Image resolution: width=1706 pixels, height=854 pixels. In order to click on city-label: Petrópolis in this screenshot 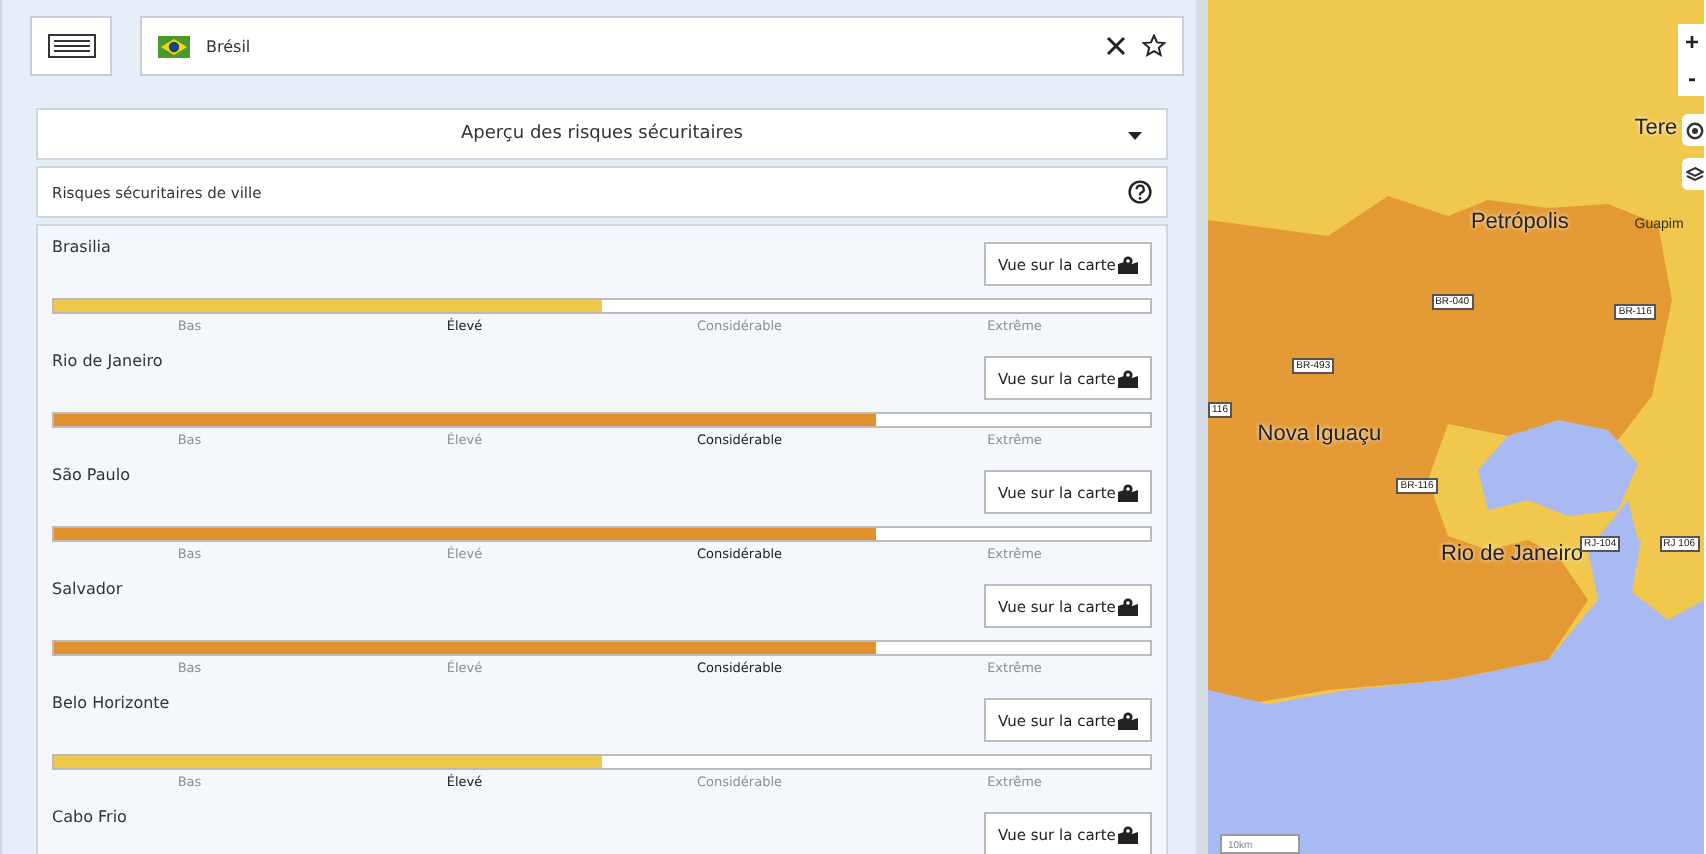, I will do `click(1519, 221)`.